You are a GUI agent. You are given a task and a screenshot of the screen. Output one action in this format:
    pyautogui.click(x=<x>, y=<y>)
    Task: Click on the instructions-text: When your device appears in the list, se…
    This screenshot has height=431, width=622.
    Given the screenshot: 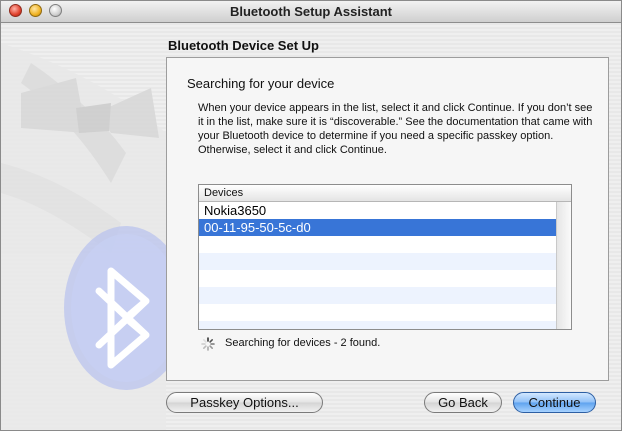 What is the action you would take?
    pyautogui.click(x=395, y=129)
    